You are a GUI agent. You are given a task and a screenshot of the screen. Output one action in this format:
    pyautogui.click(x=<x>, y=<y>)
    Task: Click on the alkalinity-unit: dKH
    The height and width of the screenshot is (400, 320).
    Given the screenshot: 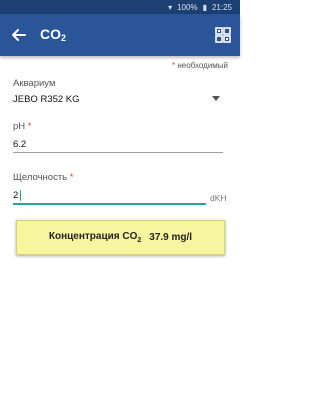 What is the action you would take?
    pyautogui.click(x=218, y=198)
    